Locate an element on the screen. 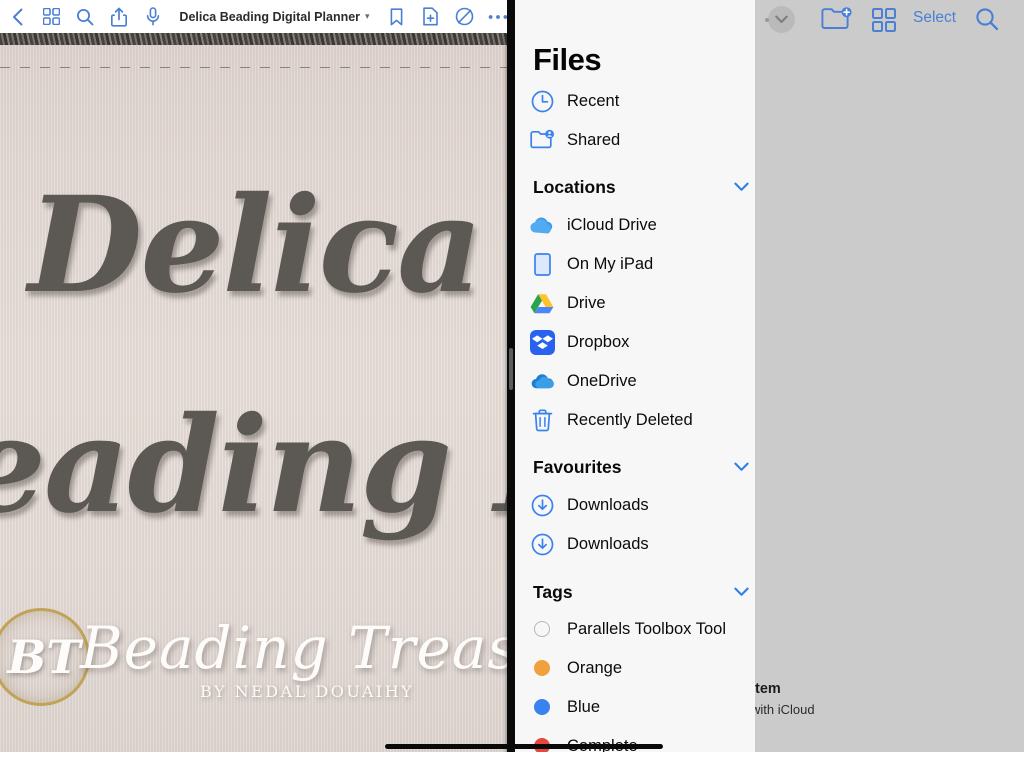 This screenshot has height=768, width=1024. cover-brand-block: BT Beading Treasures BY NEDAL DOUAIHY is located at coordinates (257, 655).